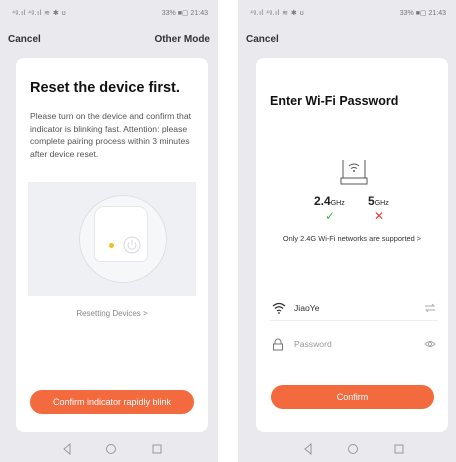 The height and width of the screenshot is (462, 456). I want to click on password-field: Password, so click(354, 345).